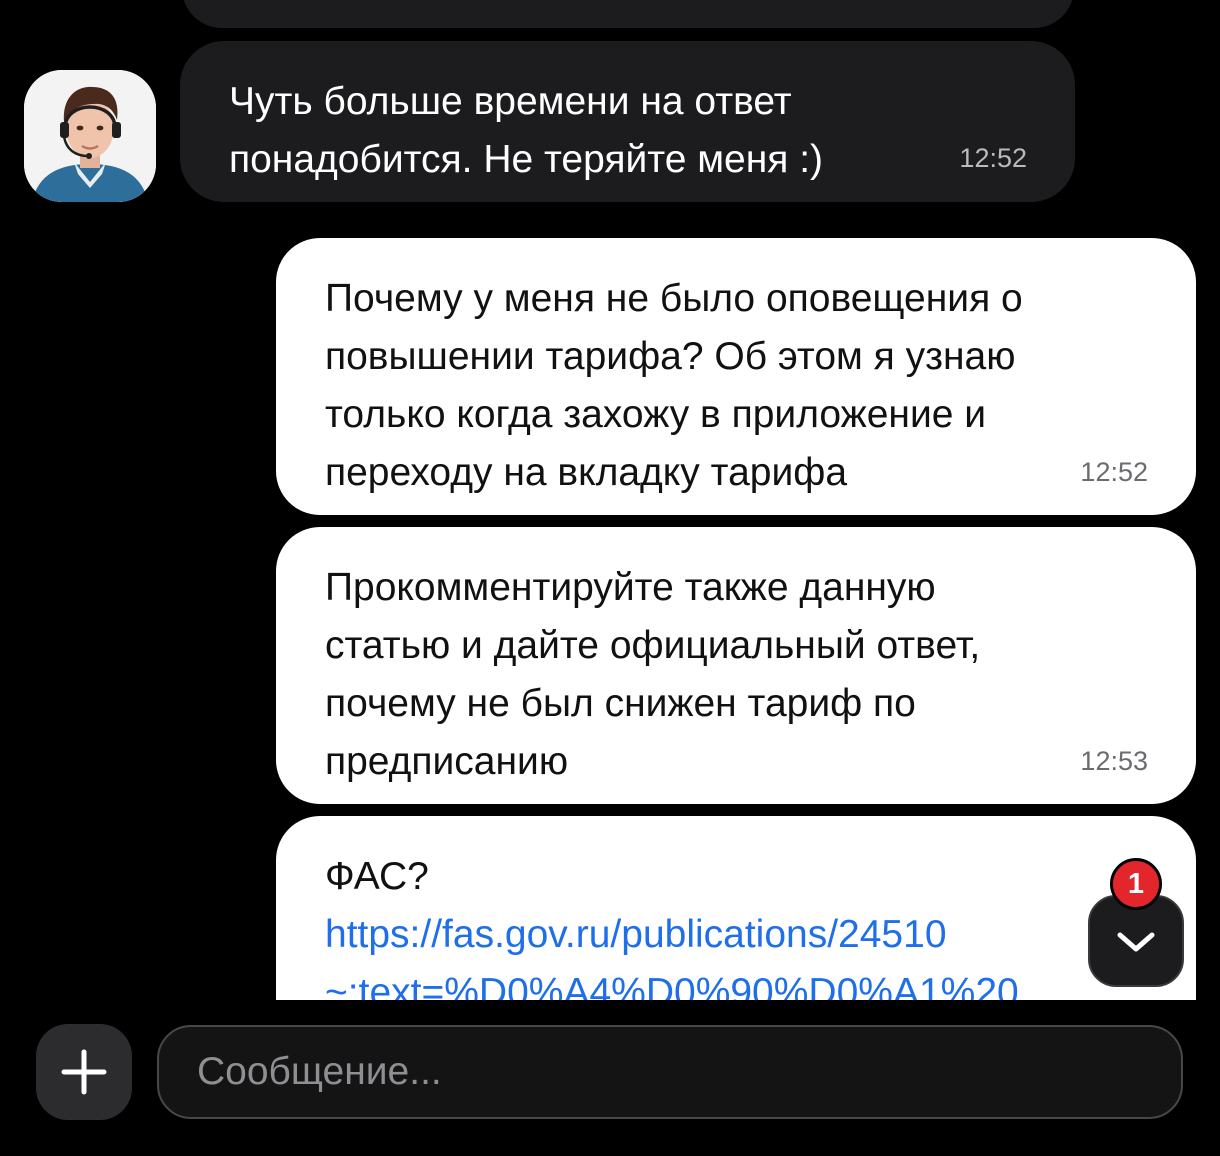 The height and width of the screenshot is (1156, 1220). I want to click on message-input, so click(670, 1072).